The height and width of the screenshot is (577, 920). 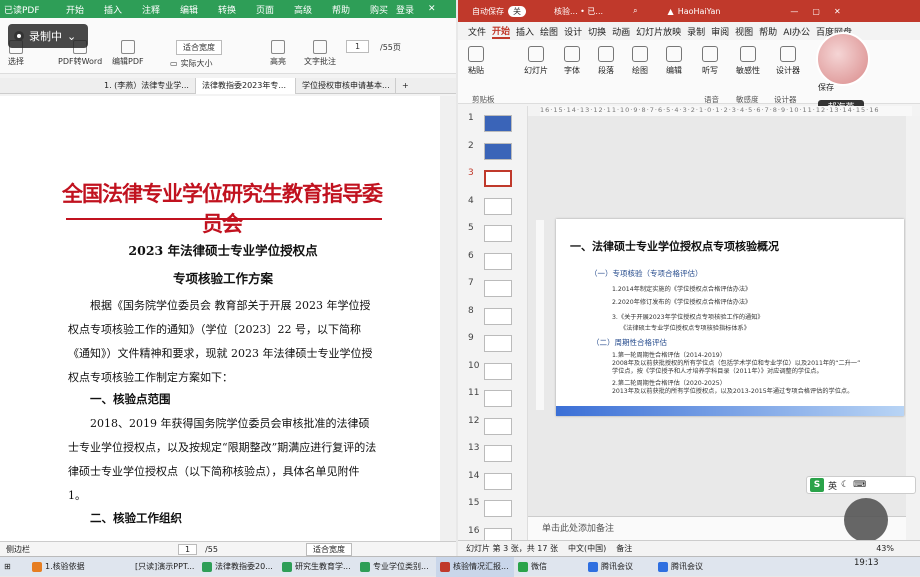 I want to click on text-note-button: 文字批注, so click(x=320, y=53).